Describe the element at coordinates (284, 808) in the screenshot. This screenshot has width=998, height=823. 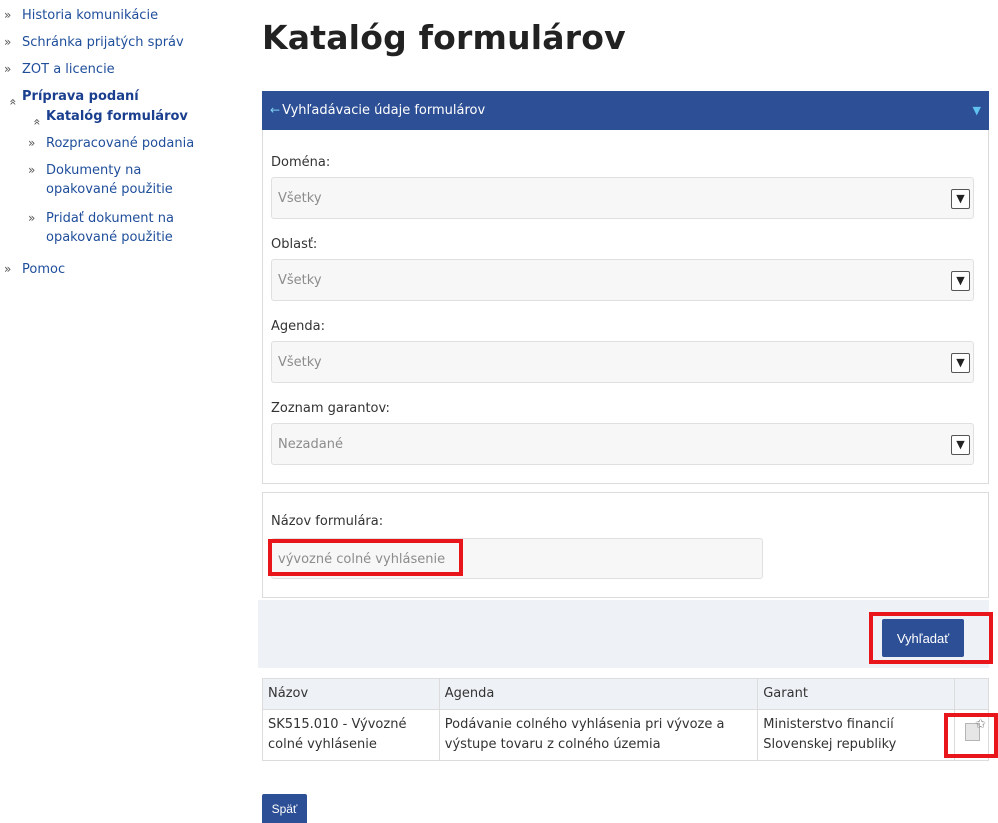
I see `back-button: Späť` at that location.